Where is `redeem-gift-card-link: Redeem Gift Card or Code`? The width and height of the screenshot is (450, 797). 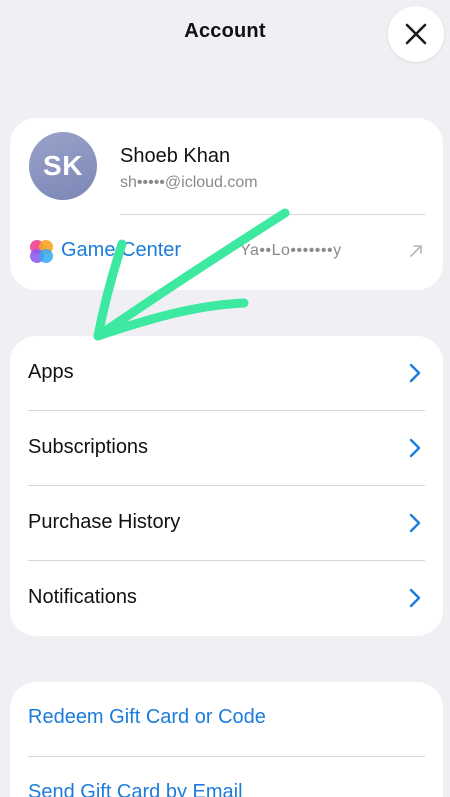
redeem-gift-card-link: Redeem Gift Card or Code is located at coordinates (226, 719).